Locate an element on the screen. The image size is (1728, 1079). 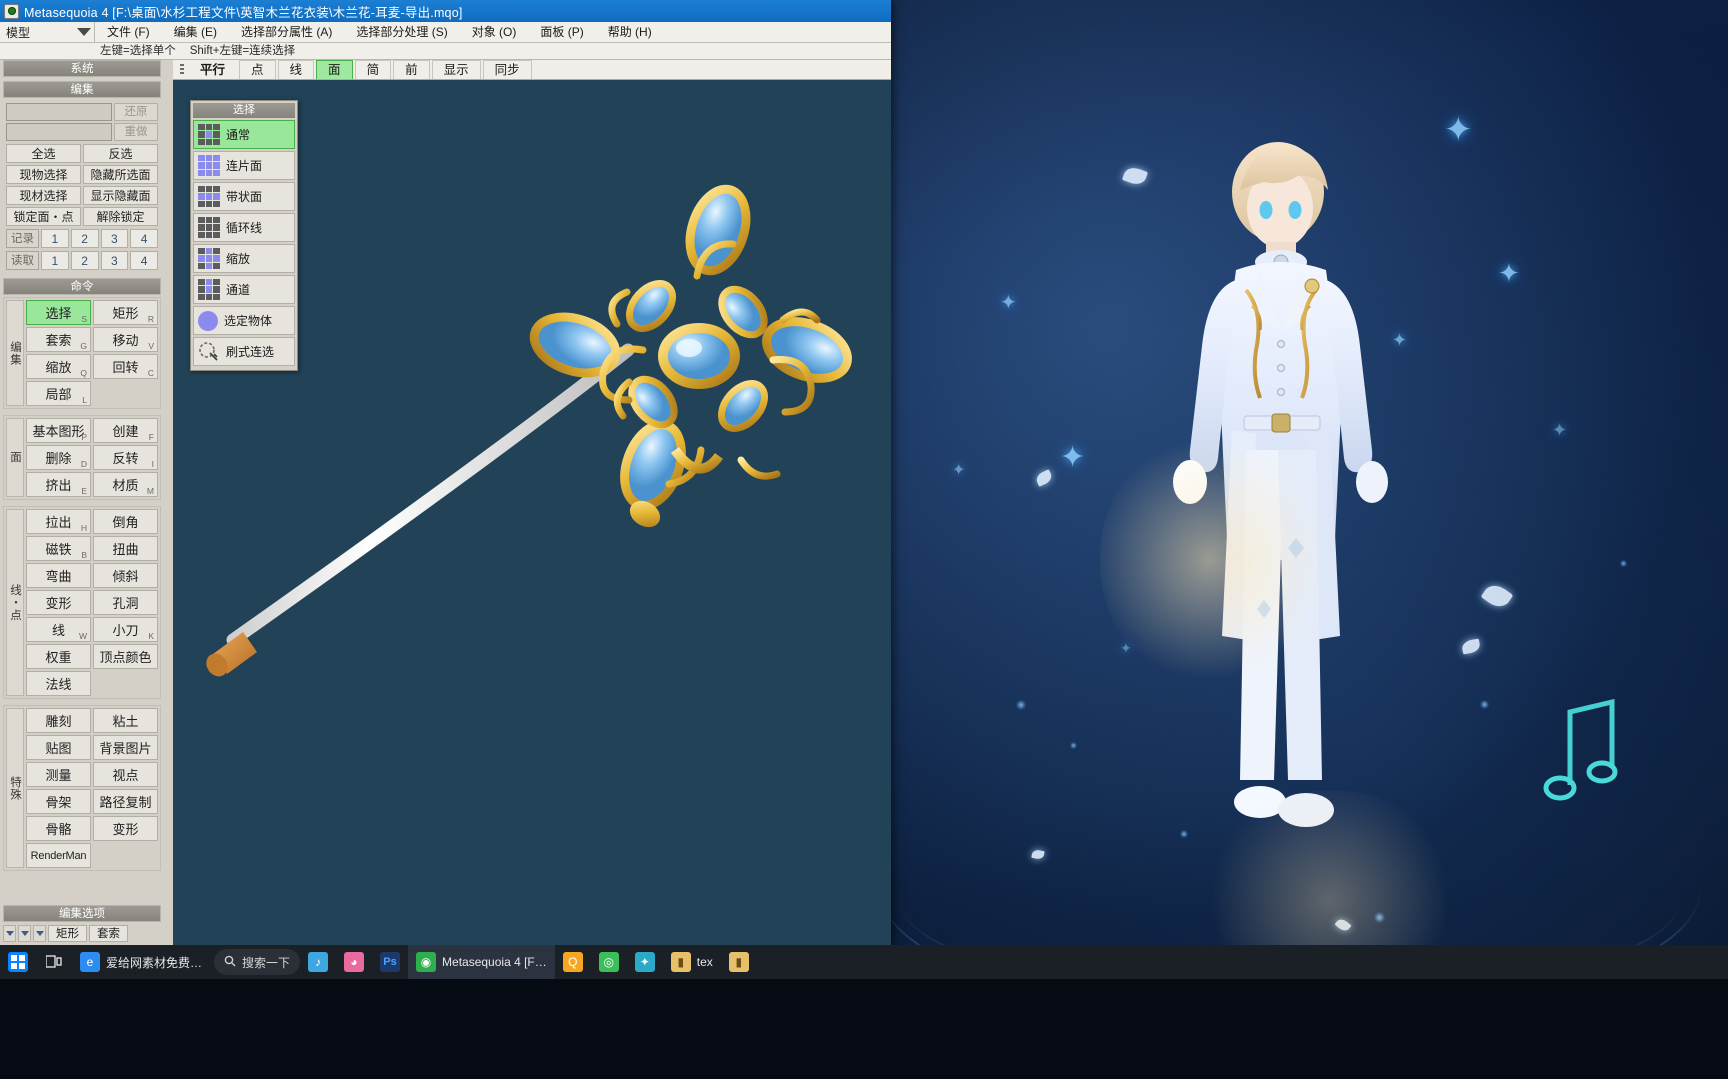
cmd-morph: 变形 is located at coordinates (125, 828).